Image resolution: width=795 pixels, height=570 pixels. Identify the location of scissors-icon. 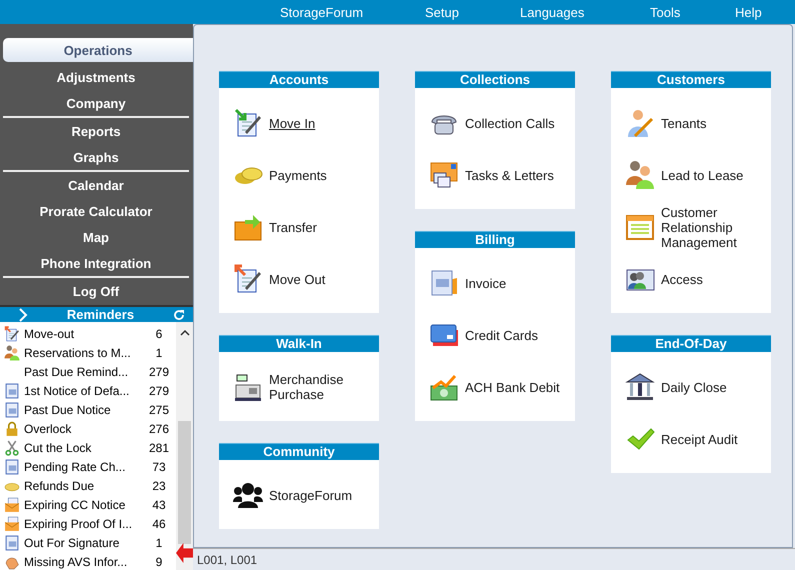
(12, 448).